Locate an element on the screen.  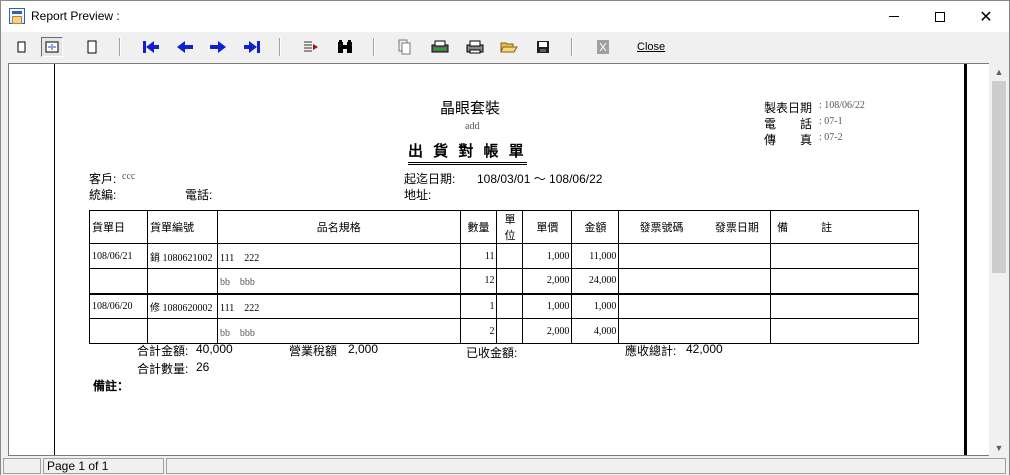
cell-price: 1,000 is located at coordinates (547, 306).